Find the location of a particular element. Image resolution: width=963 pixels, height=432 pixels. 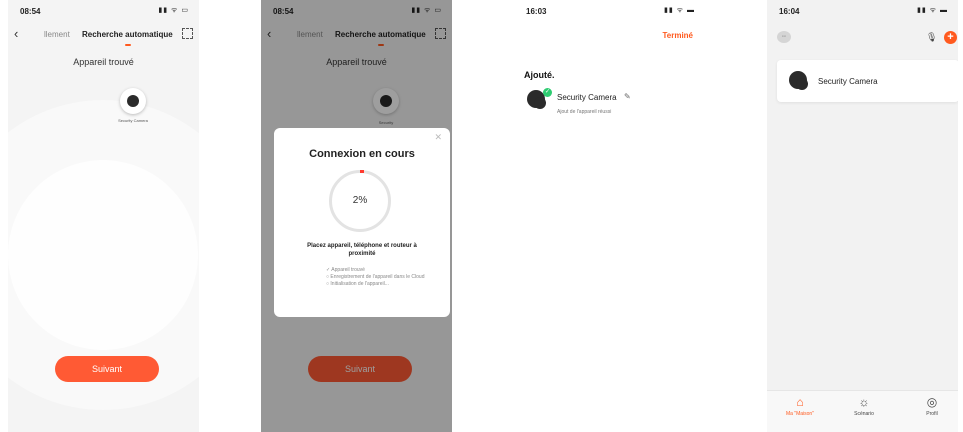

dialog-title: Connexion en cours is located at coordinates (362, 154).